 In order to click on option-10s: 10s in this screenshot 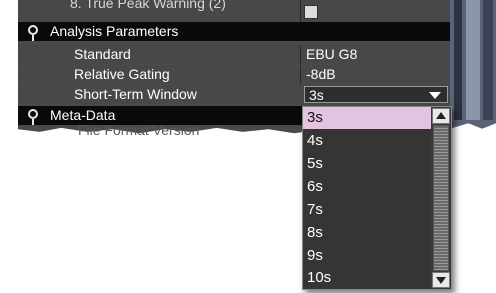, I will do `click(367, 278)`.